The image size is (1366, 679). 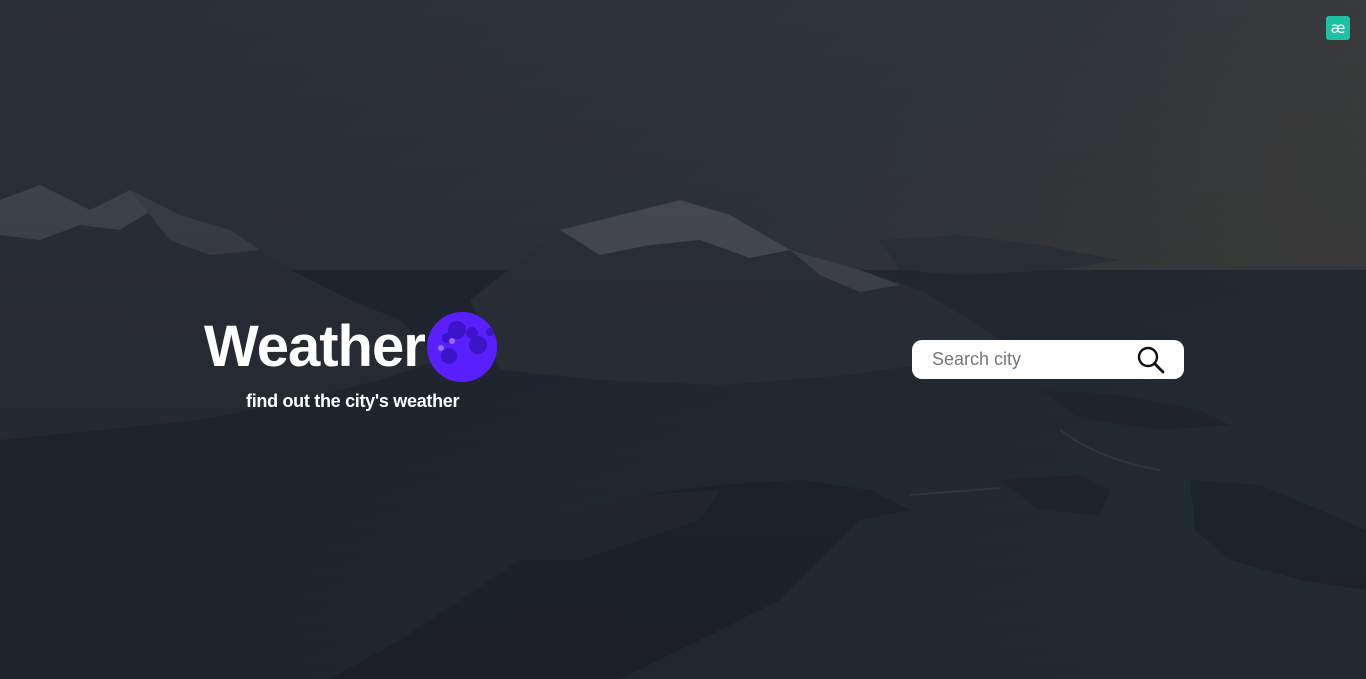 What do you see at coordinates (1032, 359) in the screenshot?
I see `search-input` at bounding box center [1032, 359].